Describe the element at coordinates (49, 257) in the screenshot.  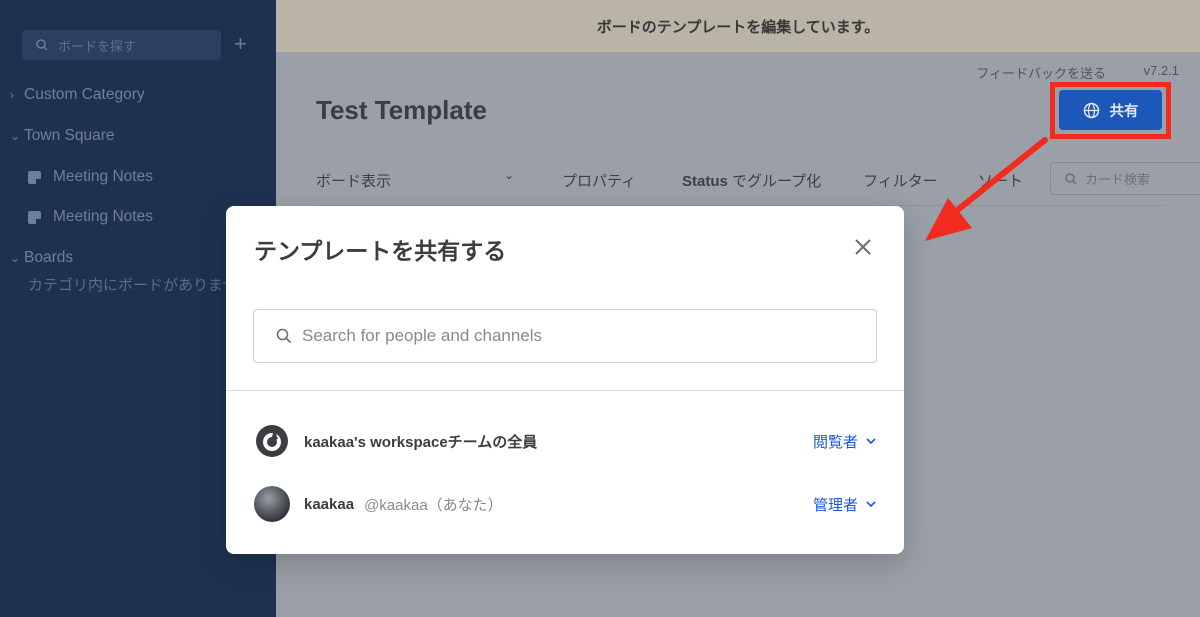
I see `sidebar-category-label: Boards` at that location.